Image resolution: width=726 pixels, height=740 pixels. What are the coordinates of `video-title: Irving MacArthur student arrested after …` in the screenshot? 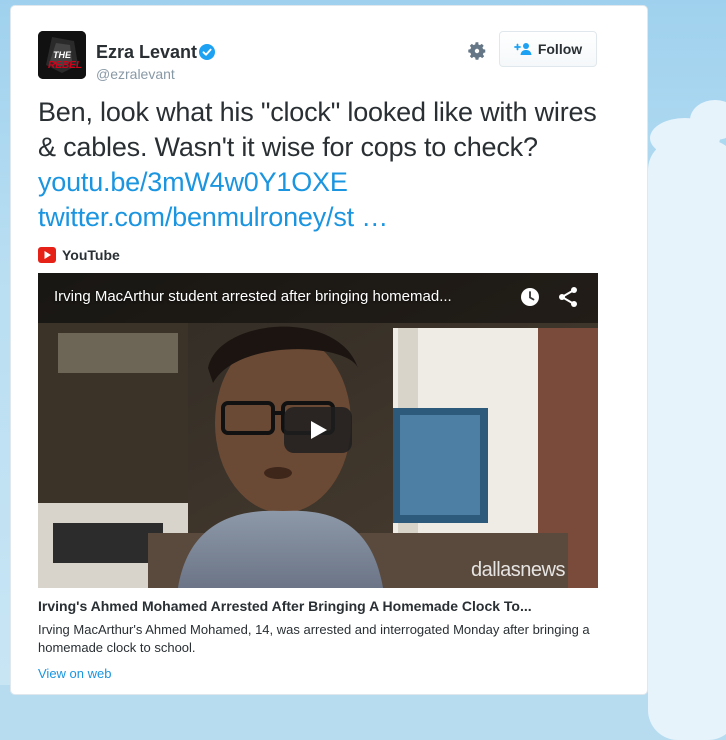 It's located at (253, 296).